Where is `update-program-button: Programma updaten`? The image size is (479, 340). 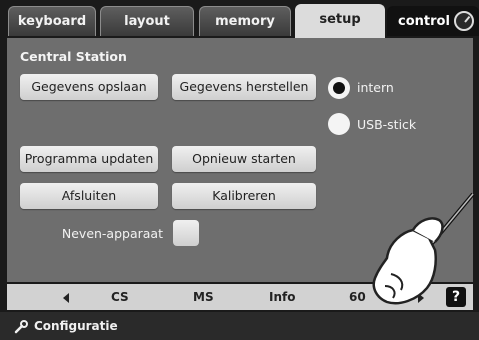 update-program-button: Programma updaten is located at coordinates (89, 159).